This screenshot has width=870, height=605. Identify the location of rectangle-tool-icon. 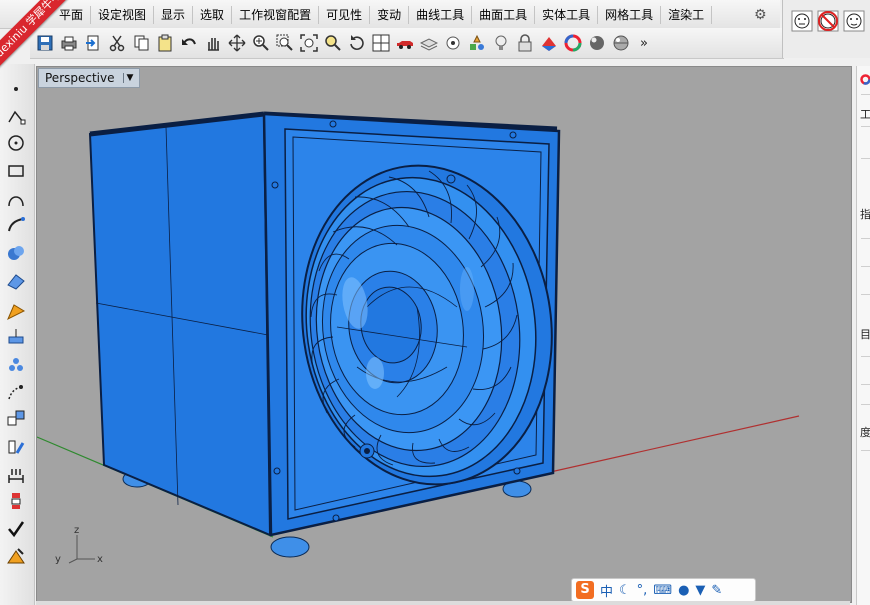
(16, 171).